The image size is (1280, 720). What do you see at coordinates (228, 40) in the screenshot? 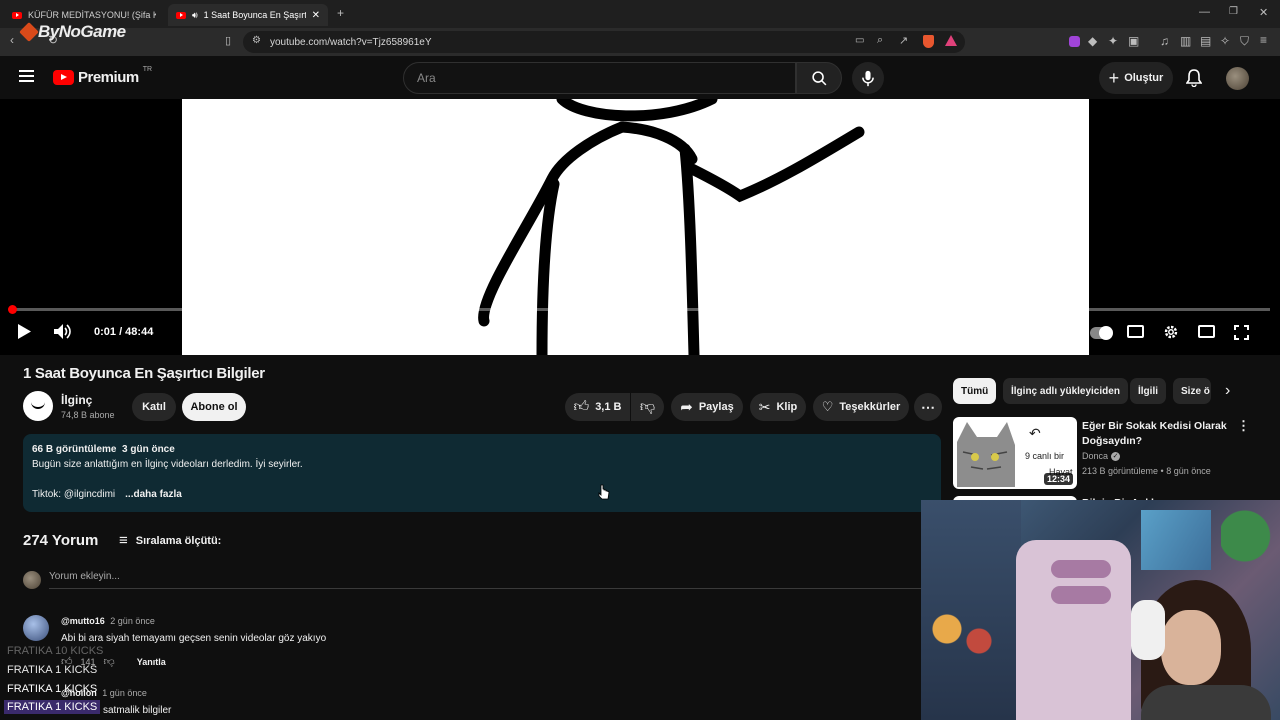
I see `bookmark-icon: ▯` at bounding box center [228, 40].